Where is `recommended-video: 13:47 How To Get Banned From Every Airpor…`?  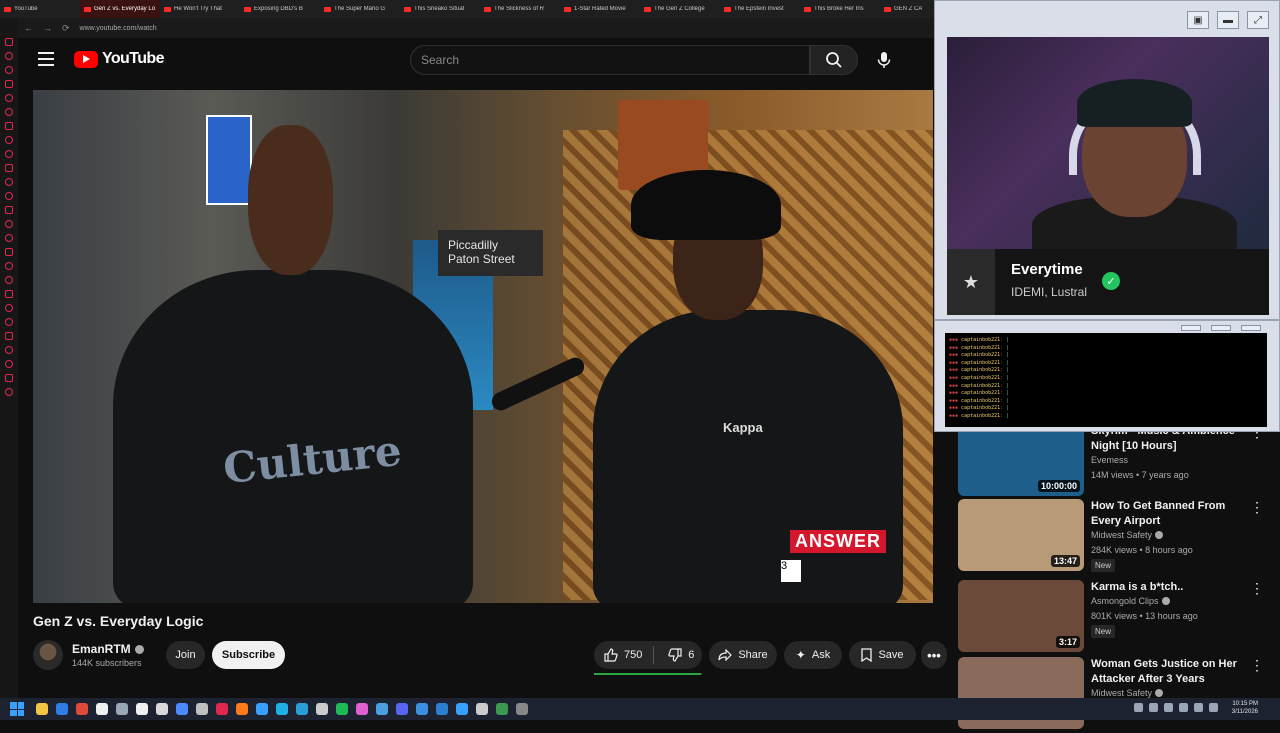
recommended-video: 13:47 How To Get Banned From Every Airpor… is located at coordinates (1114, 537).